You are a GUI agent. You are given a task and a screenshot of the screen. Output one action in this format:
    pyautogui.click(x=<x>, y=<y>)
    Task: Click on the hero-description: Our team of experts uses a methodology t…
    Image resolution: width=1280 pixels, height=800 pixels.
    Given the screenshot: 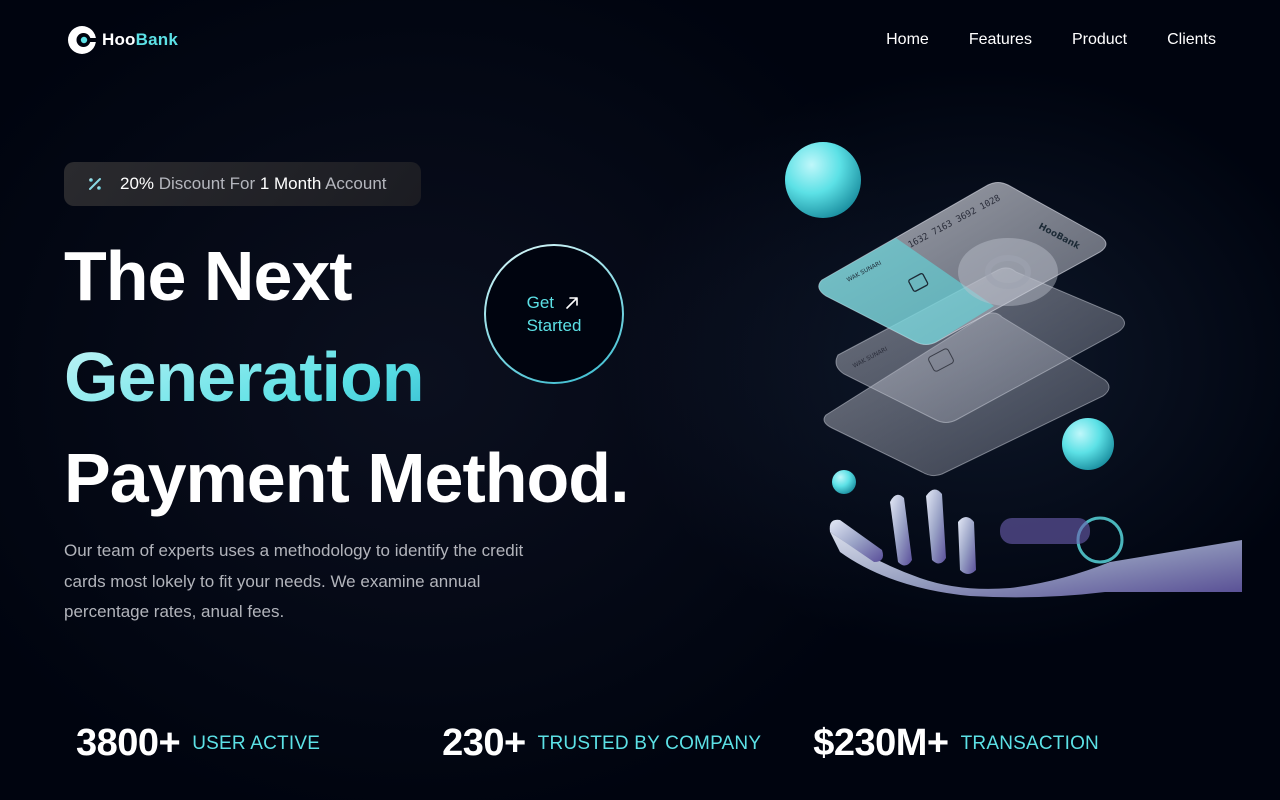 What is the action you would take?
    pyautogui.click(x=294, y=581)
    